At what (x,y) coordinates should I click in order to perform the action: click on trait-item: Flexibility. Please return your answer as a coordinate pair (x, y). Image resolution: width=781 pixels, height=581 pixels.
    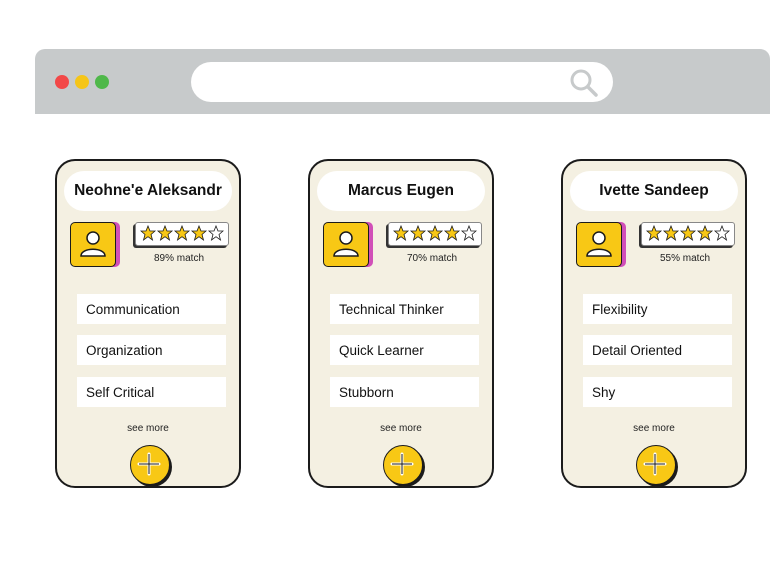
    Looking at the image, I should click on (657, 309).